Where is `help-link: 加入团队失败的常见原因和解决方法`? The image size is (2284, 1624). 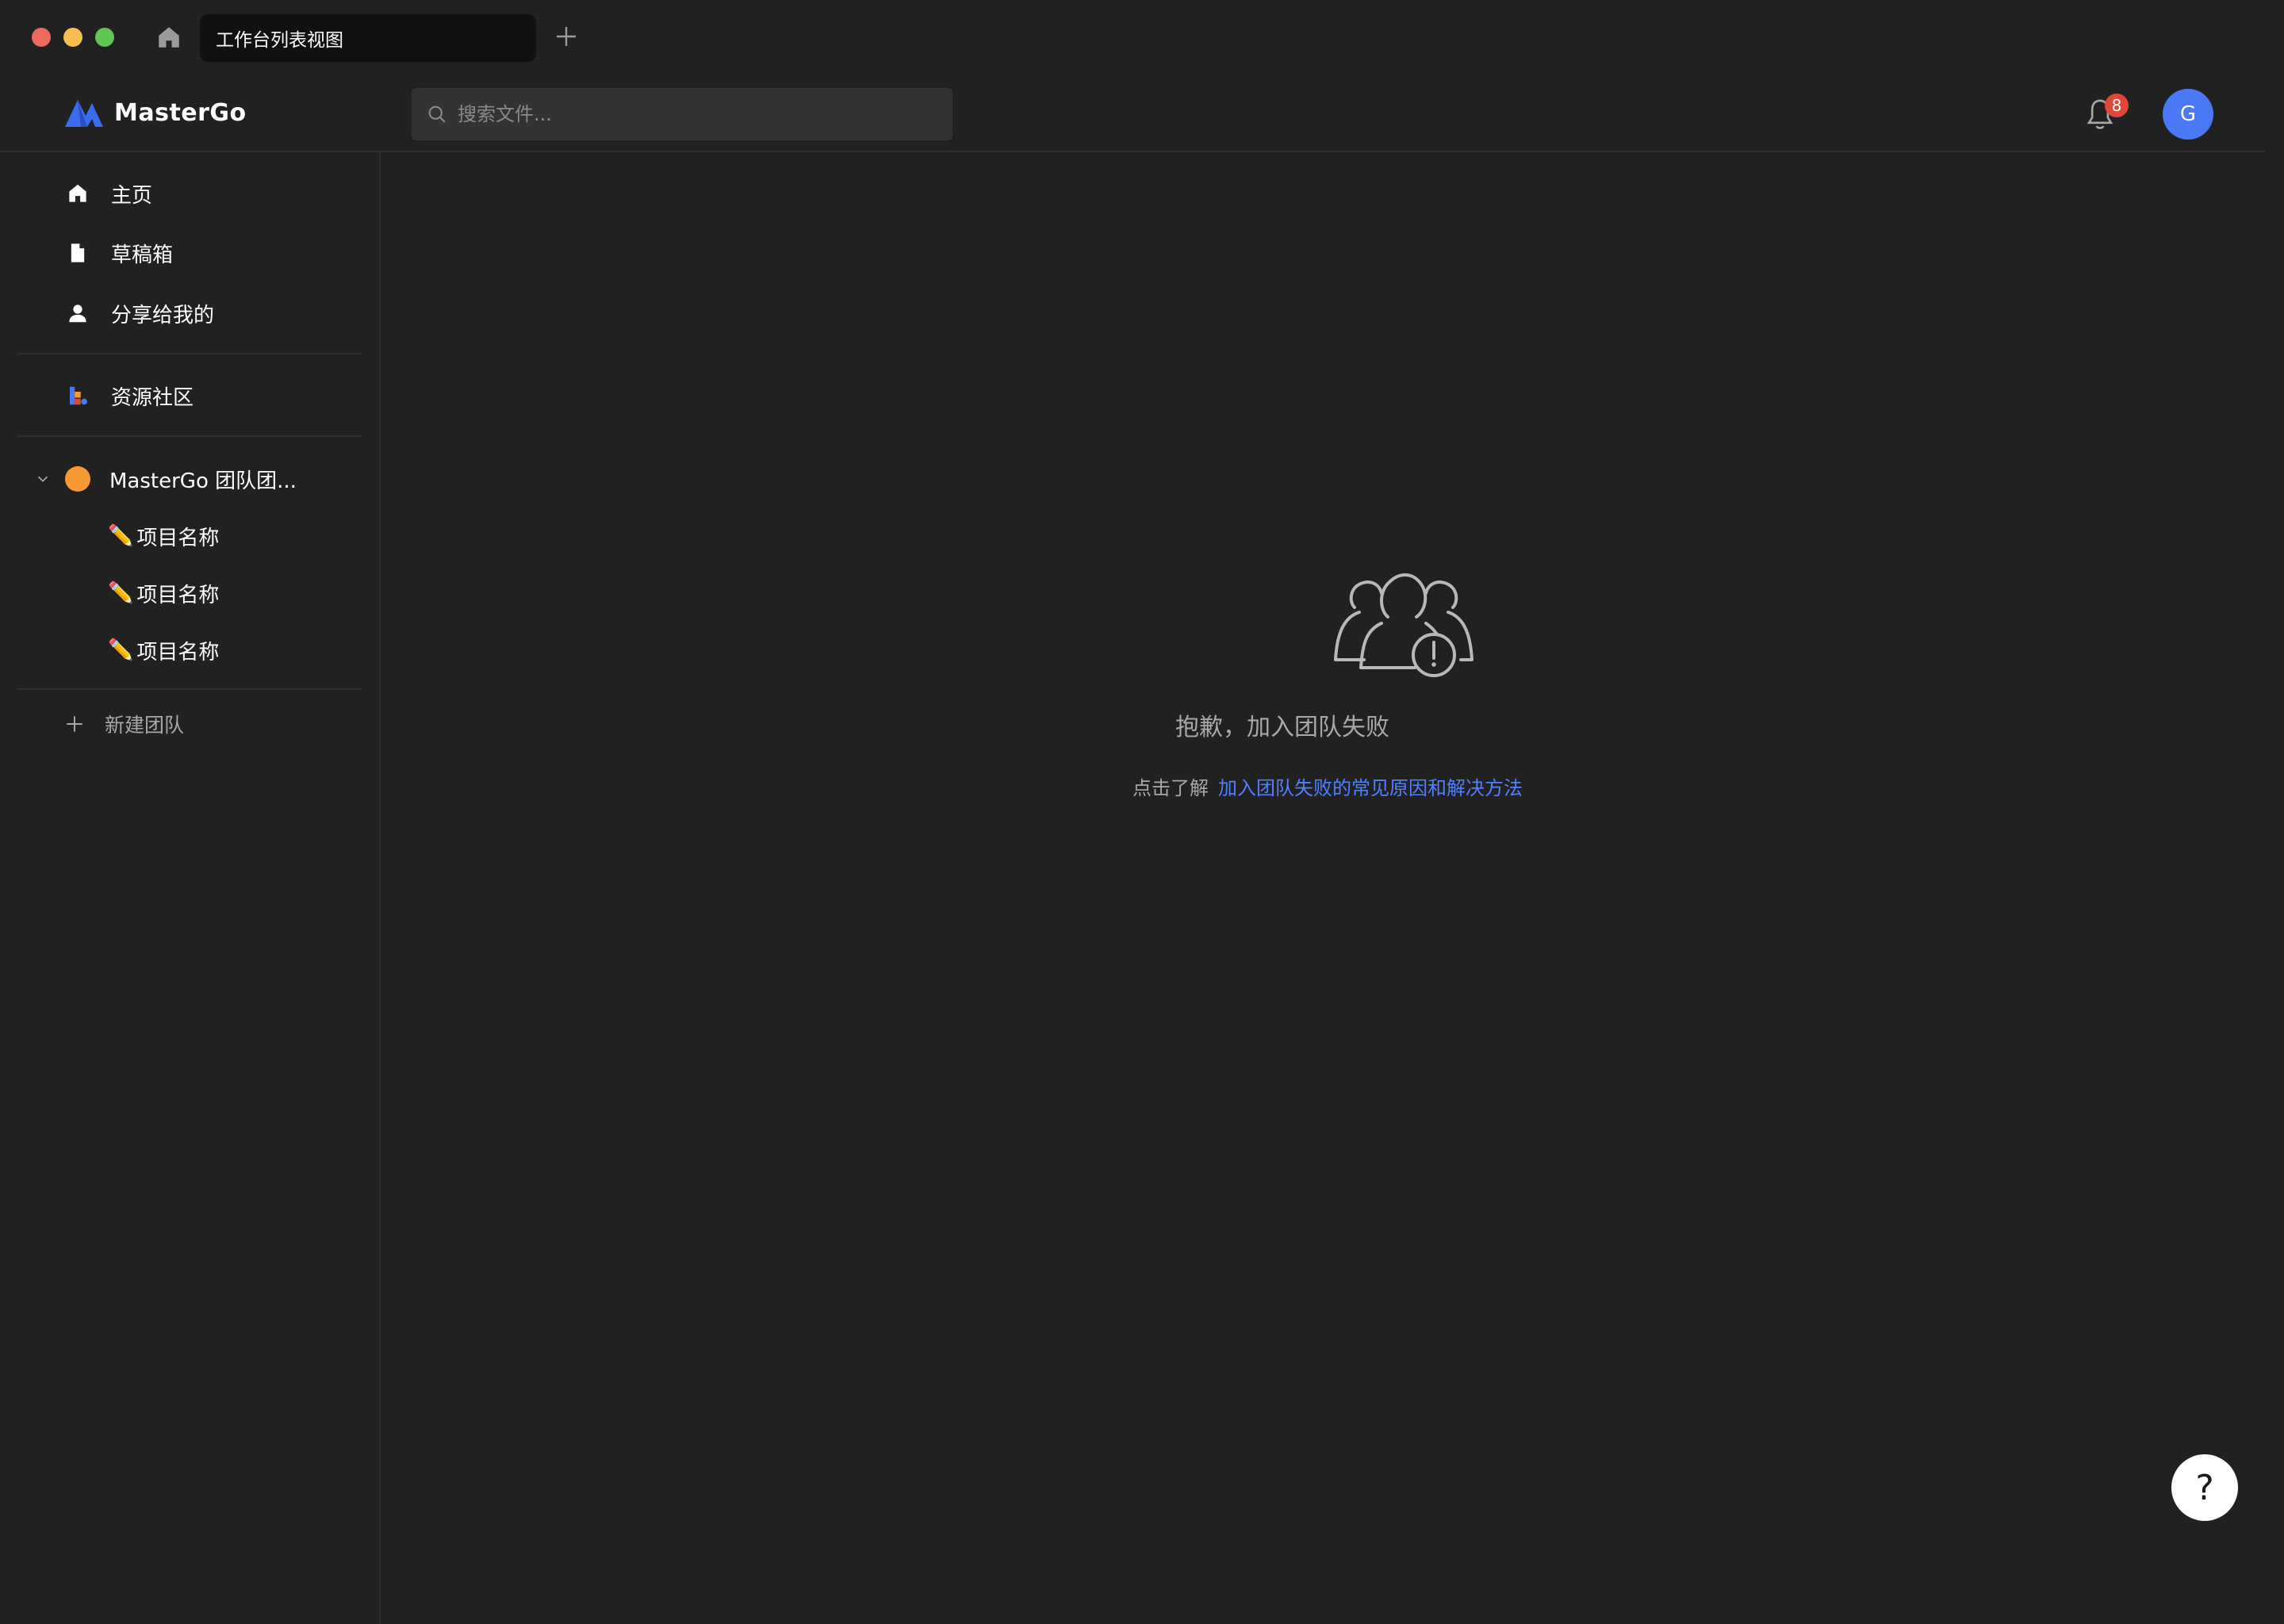
help-link: 加入团队失败的常见原因和解决方法 is located at coordinates (1370, 786).